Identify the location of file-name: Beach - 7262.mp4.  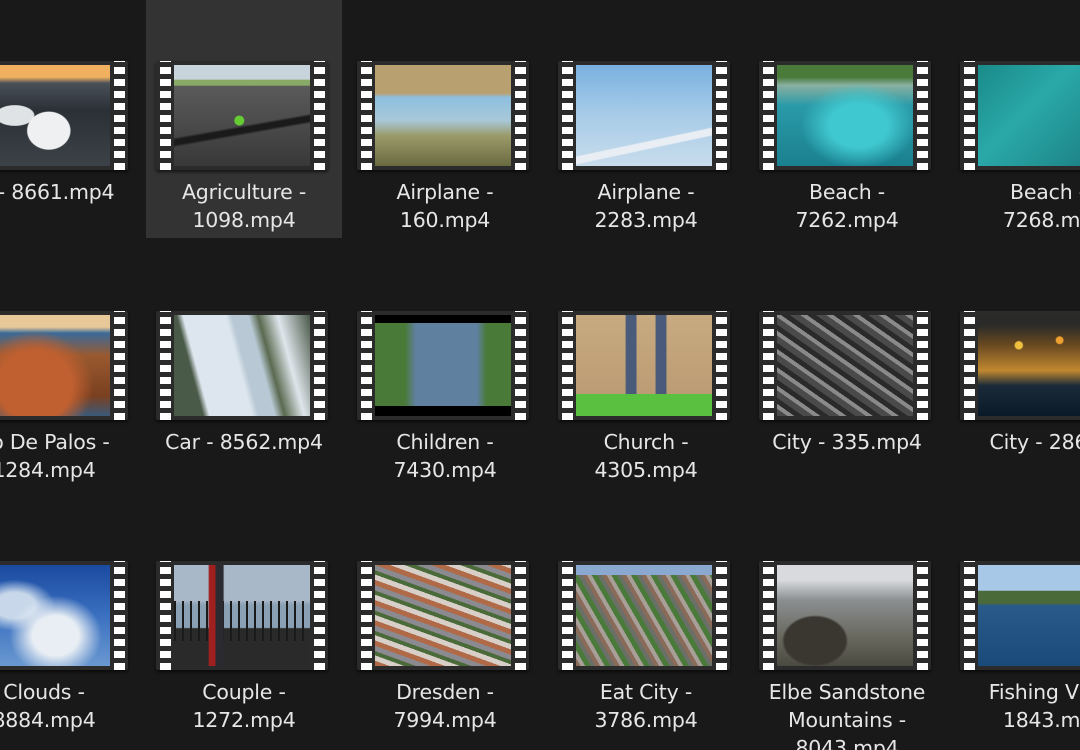
(847, 206).